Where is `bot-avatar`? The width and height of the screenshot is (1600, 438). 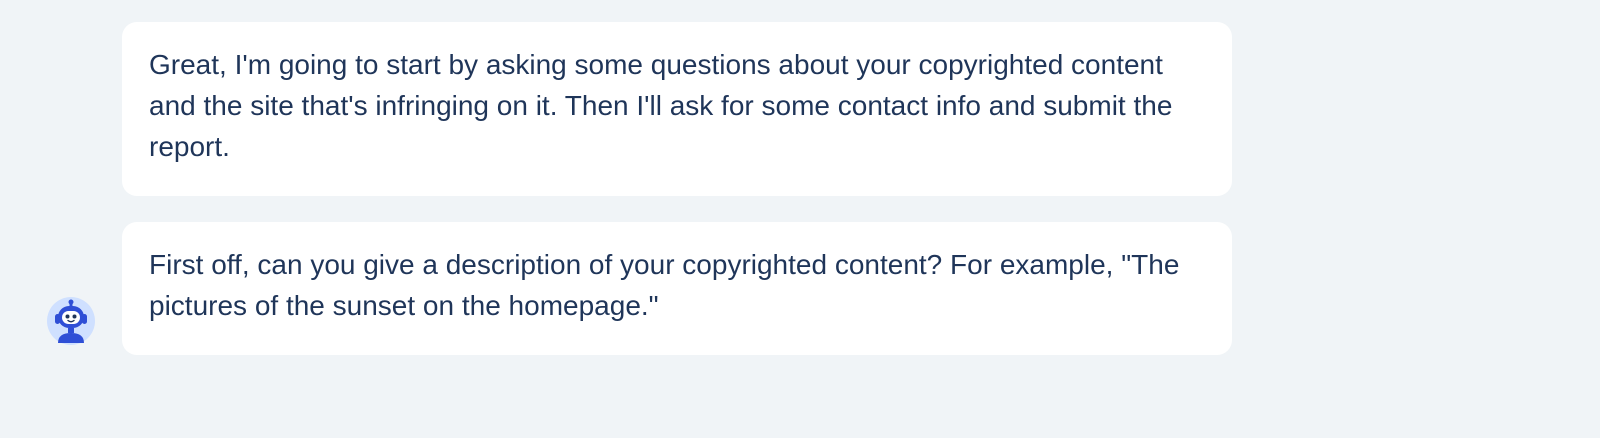
bot-avatar is located at coordinates (71, 321).